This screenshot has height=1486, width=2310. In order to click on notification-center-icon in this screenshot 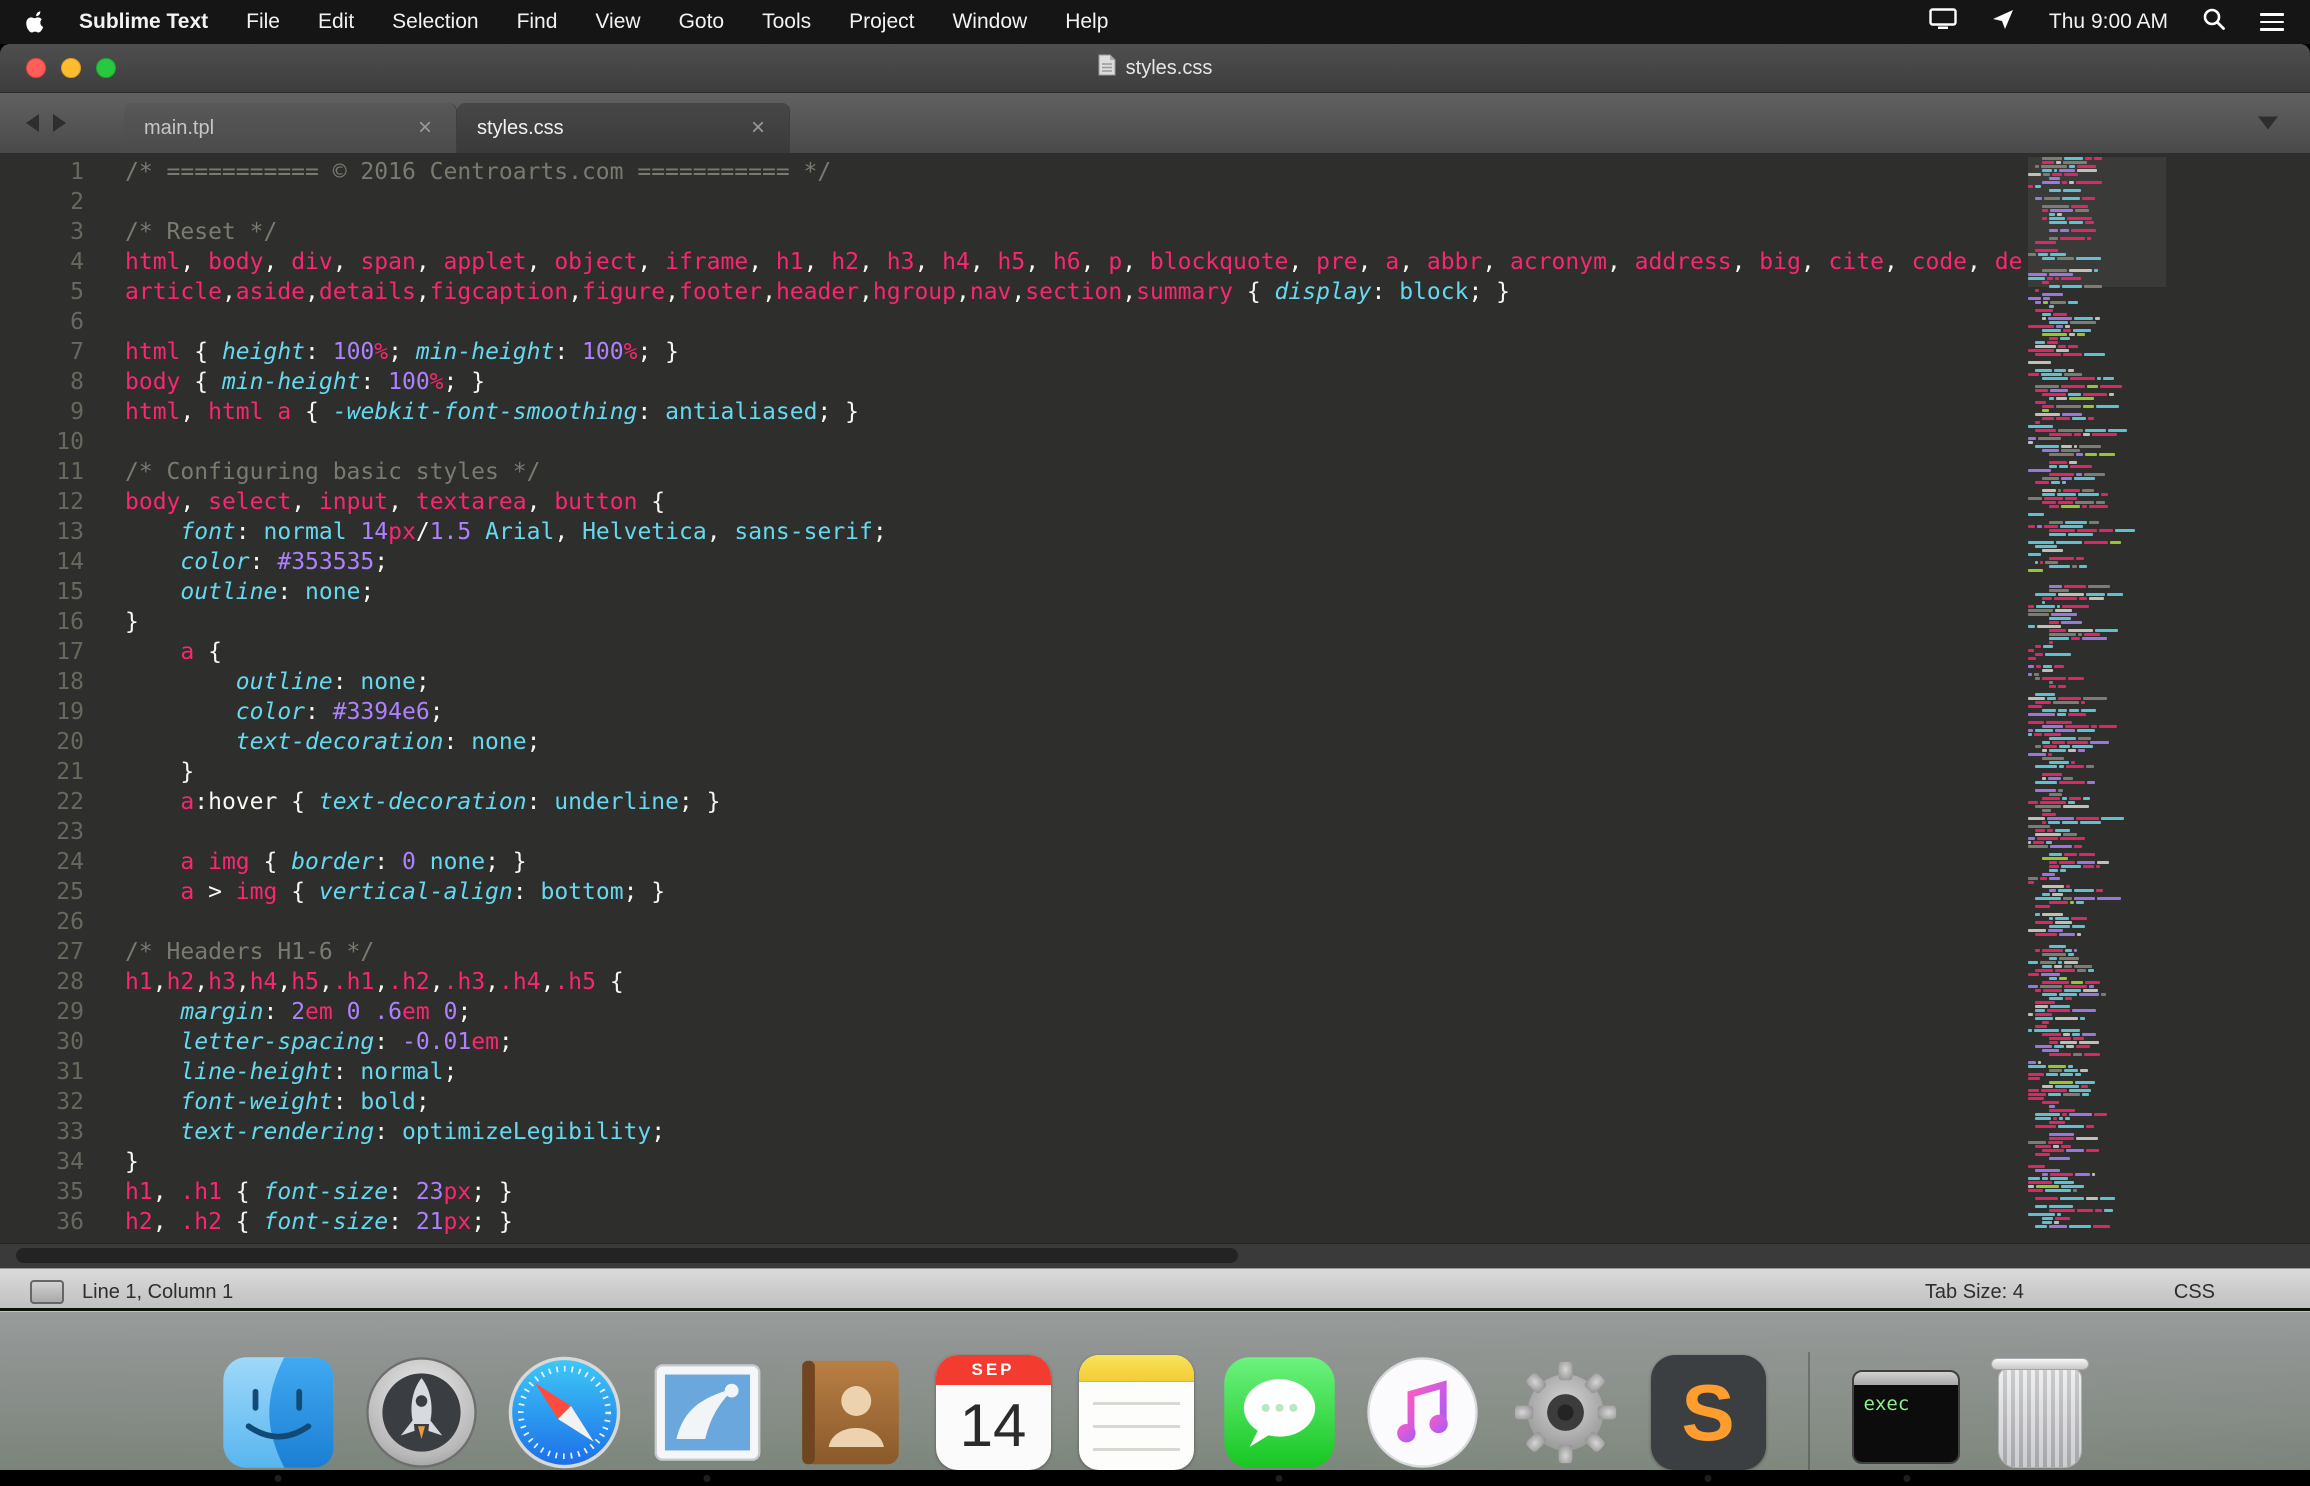, I will do `click(2272, 22)`.